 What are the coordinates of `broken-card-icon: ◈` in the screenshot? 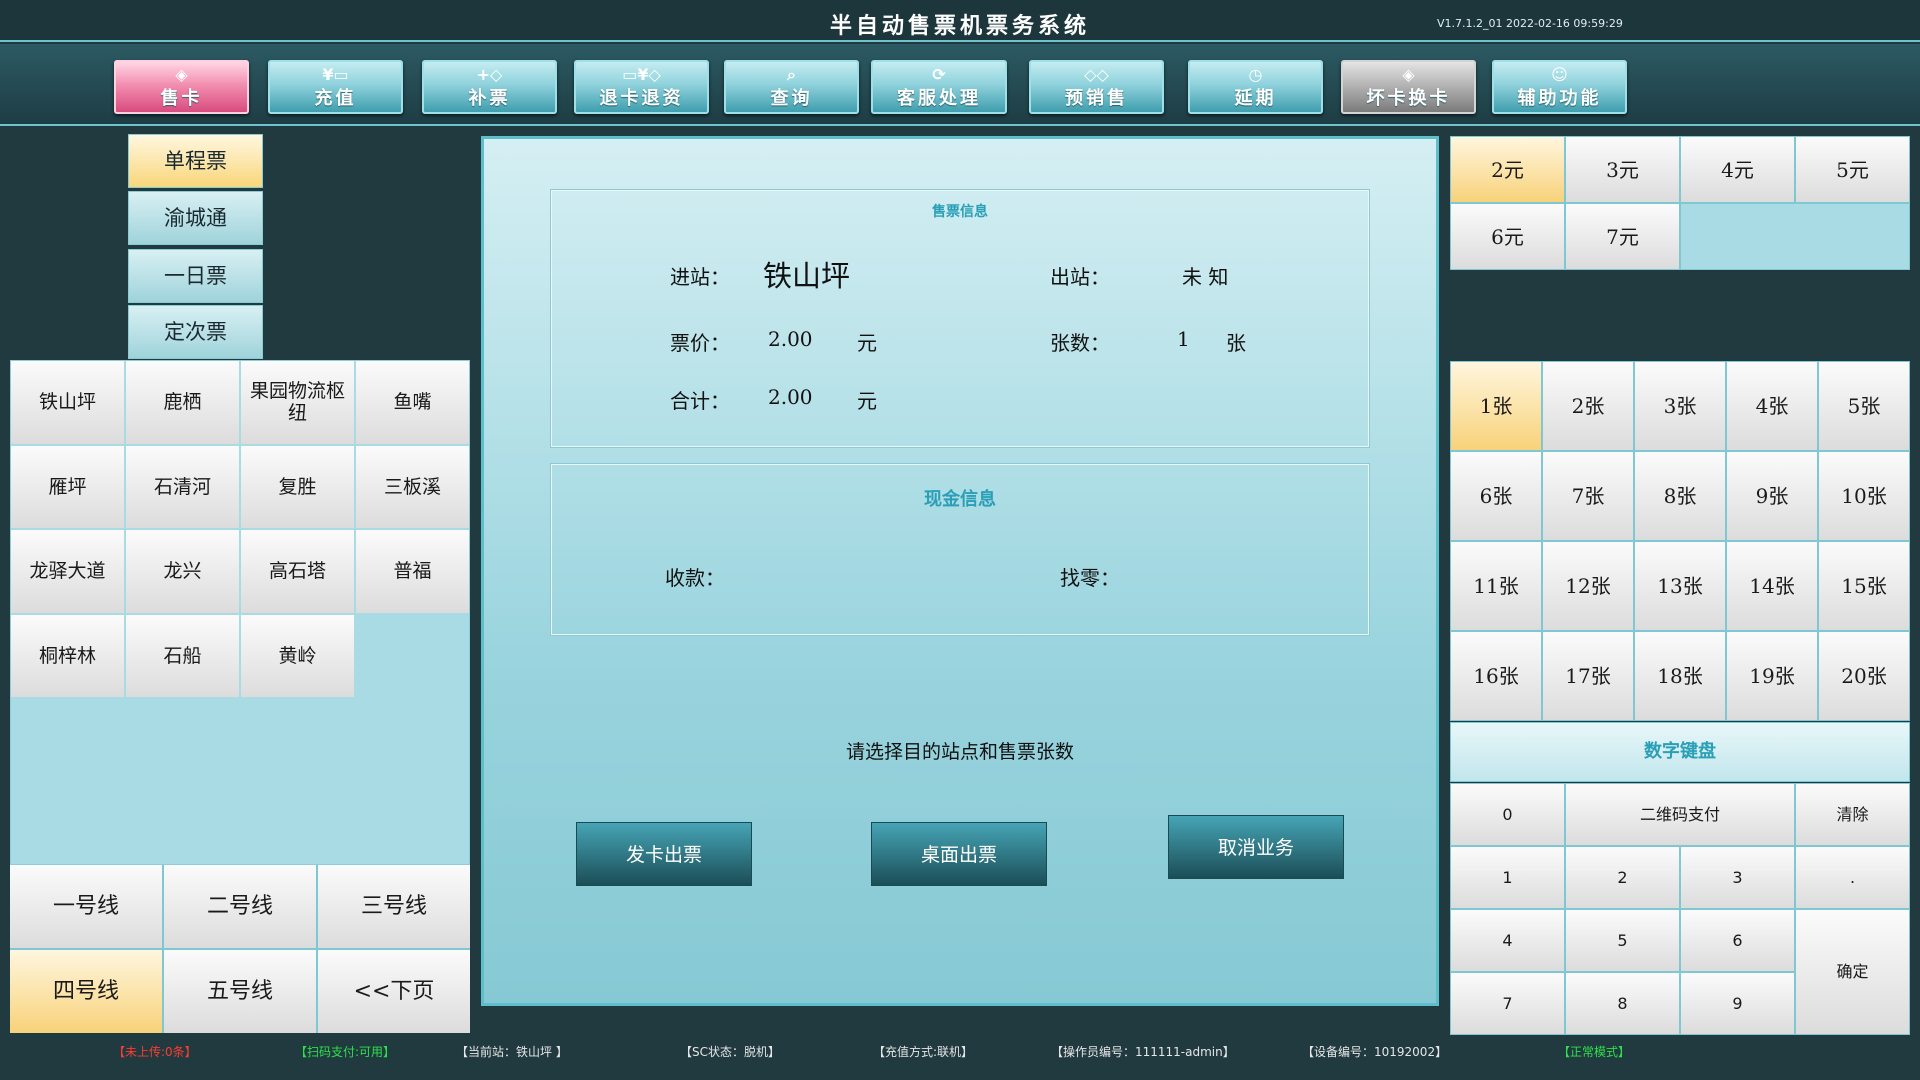 It's located at (1408, 74).